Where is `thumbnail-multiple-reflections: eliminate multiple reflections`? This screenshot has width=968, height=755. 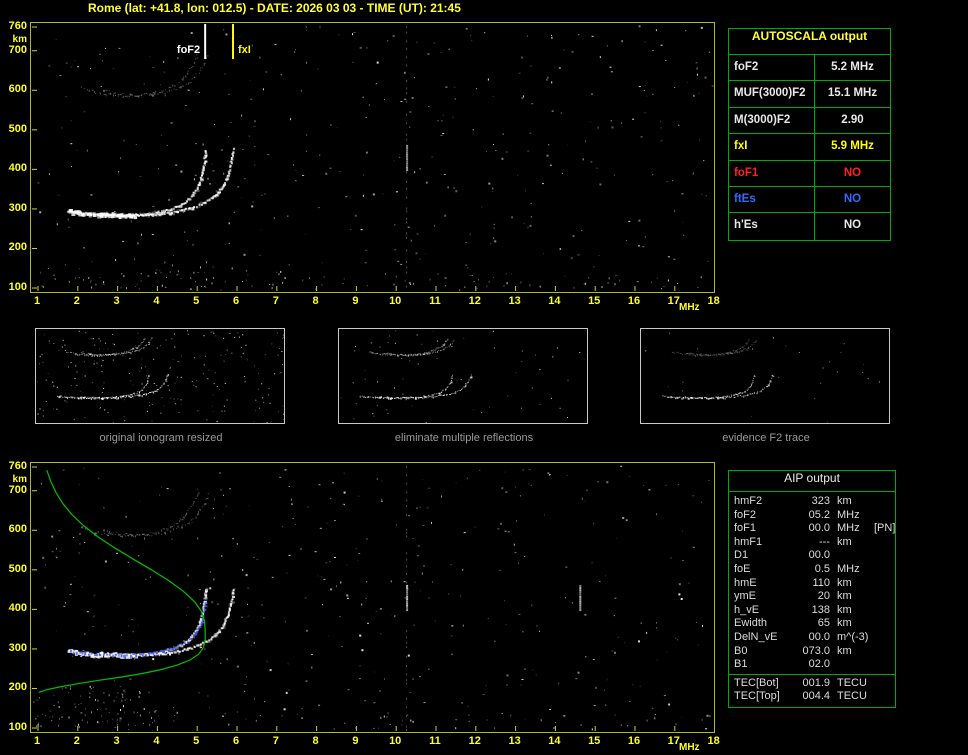 thumbnail-multiple-reflections: eliminate multiple reflections is located at coordinates (464, 386).